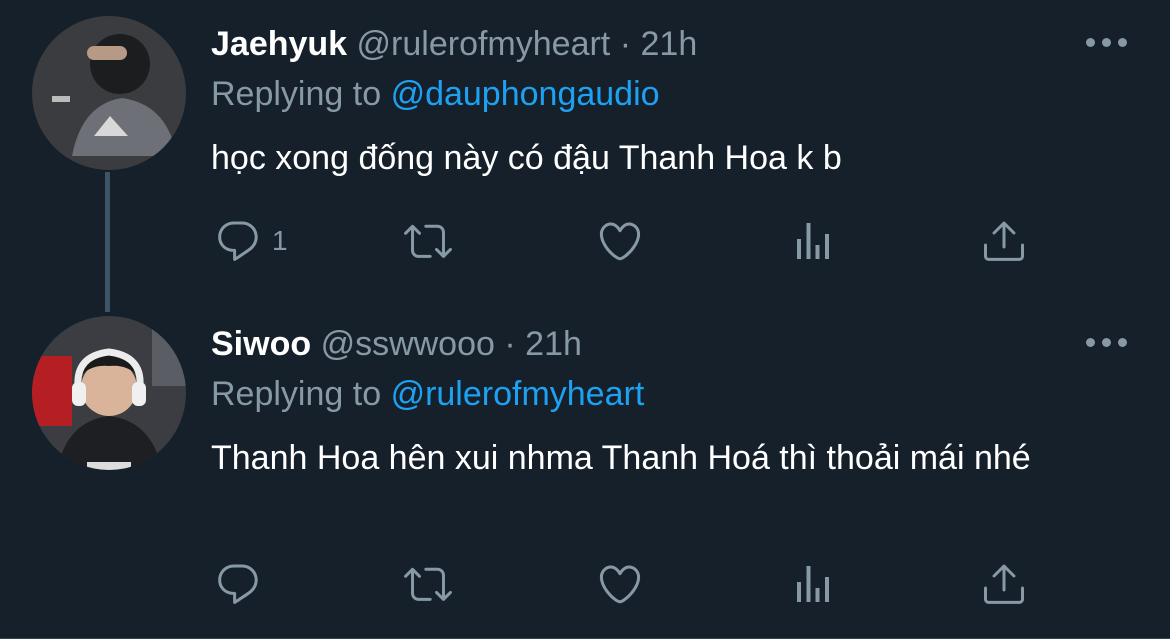 The height and width of the screenshot is (639, 1170). What do you see at coordinates (525, 94) in the screenshot?
I see `mention-link: @dauphongaudio` at bounding box center [525, 94].